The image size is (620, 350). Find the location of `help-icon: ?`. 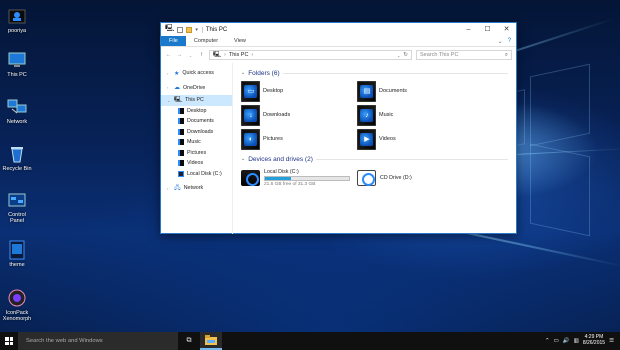

help-icon: ? is located at coordinates (509, 41).